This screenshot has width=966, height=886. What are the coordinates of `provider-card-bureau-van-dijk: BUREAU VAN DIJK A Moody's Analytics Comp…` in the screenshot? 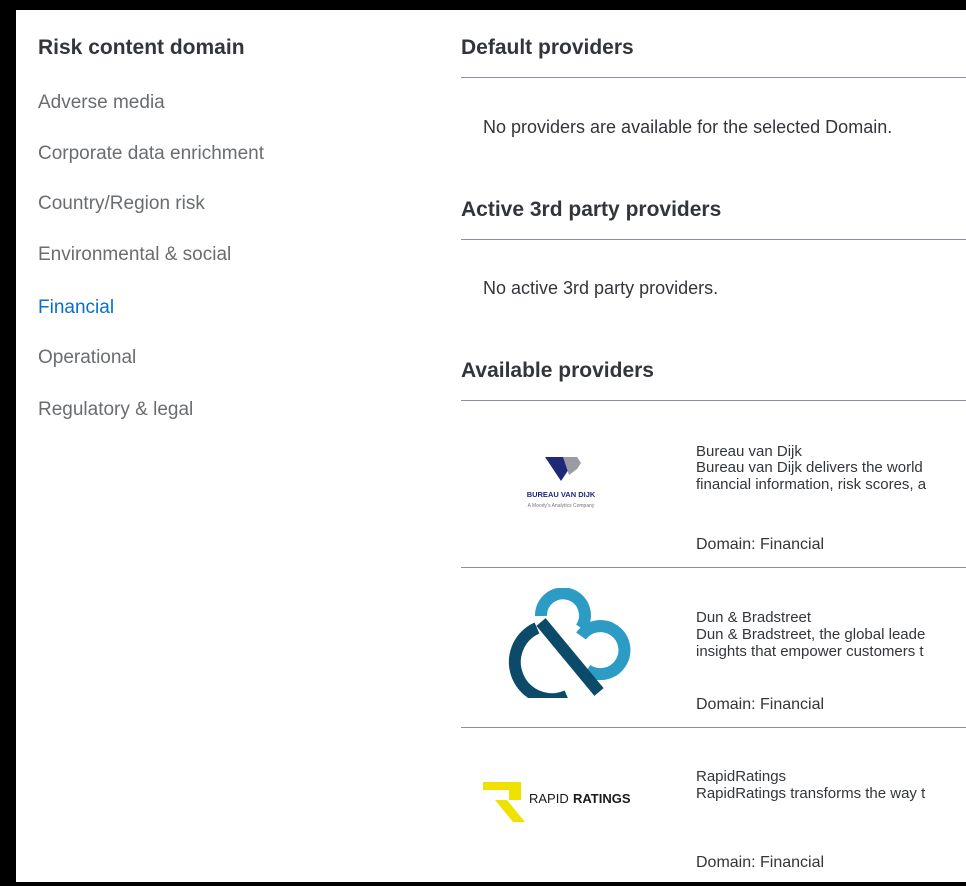 It's located at (713, 481).